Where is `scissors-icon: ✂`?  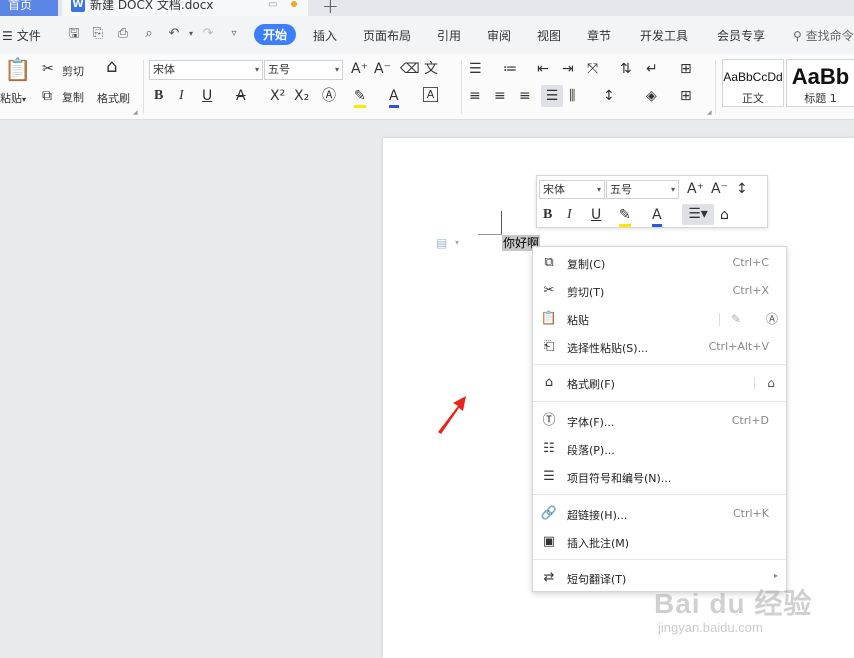 scissors-icon: ✂ is located at coordinates (48, 69).